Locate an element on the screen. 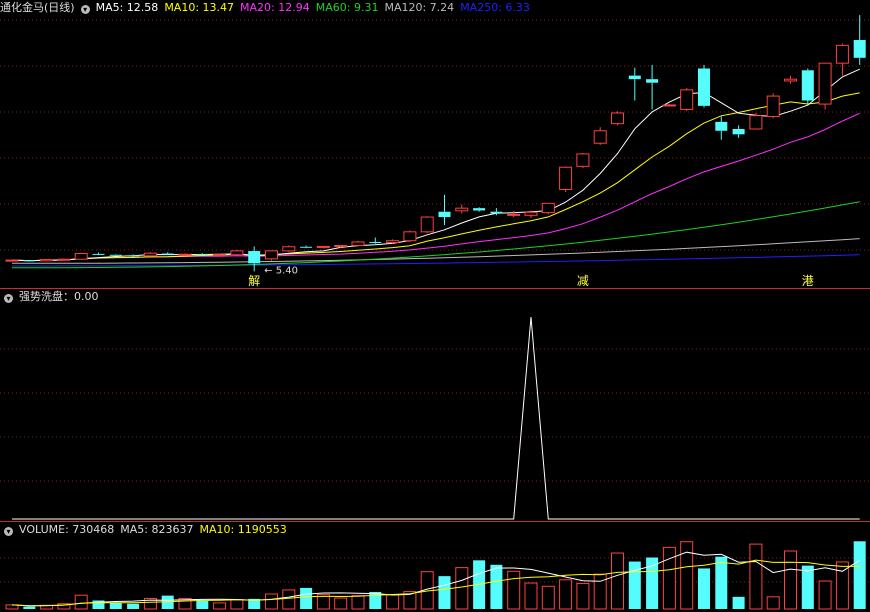 The width and height of the screenshot is (870, 612). stock-title: 通化金马(日线) is located at coordinates (37, 7).